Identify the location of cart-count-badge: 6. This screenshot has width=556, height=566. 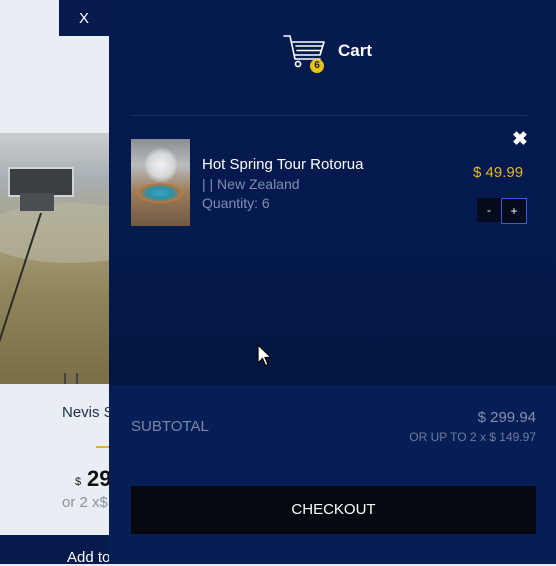
(317, 66).